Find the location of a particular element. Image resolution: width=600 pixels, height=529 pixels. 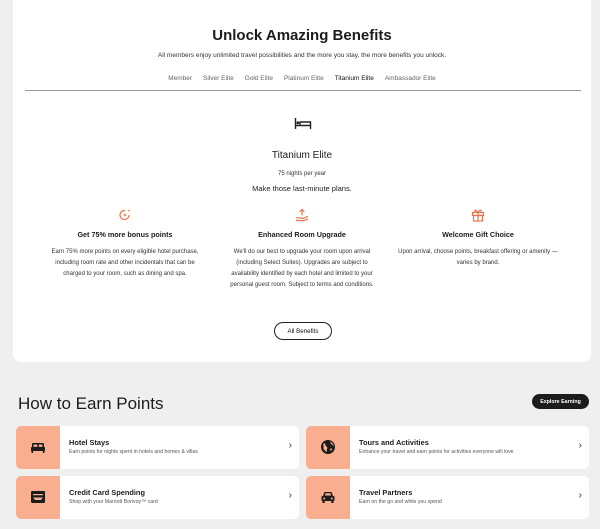

bed-icon is located at coordinates (38, 448).